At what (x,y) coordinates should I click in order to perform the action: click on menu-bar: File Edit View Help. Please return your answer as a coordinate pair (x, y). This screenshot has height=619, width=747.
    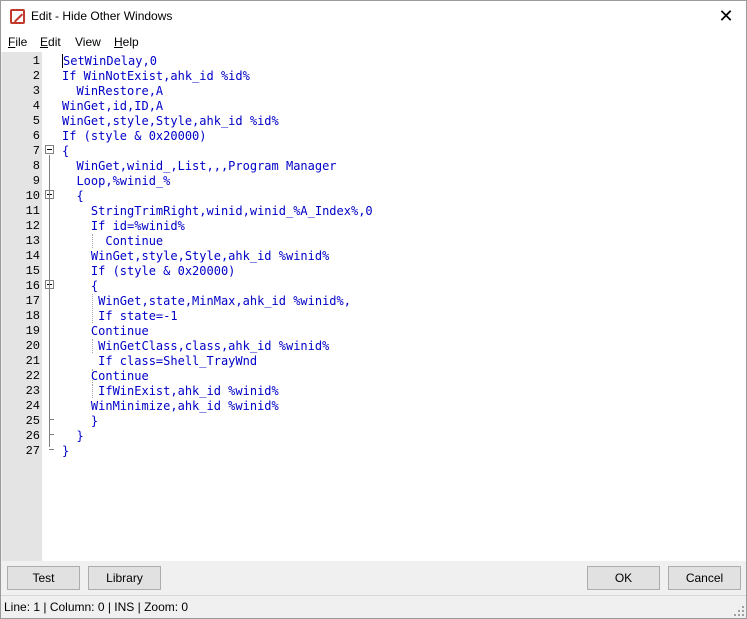
    Looking at the image, I should click on (373, 42).